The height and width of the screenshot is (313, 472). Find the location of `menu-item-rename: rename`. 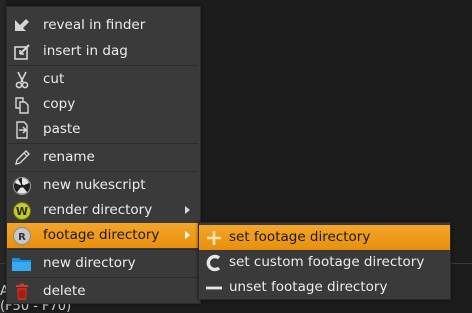

menu-item-rename: rename is located at coordinates (103, 157).